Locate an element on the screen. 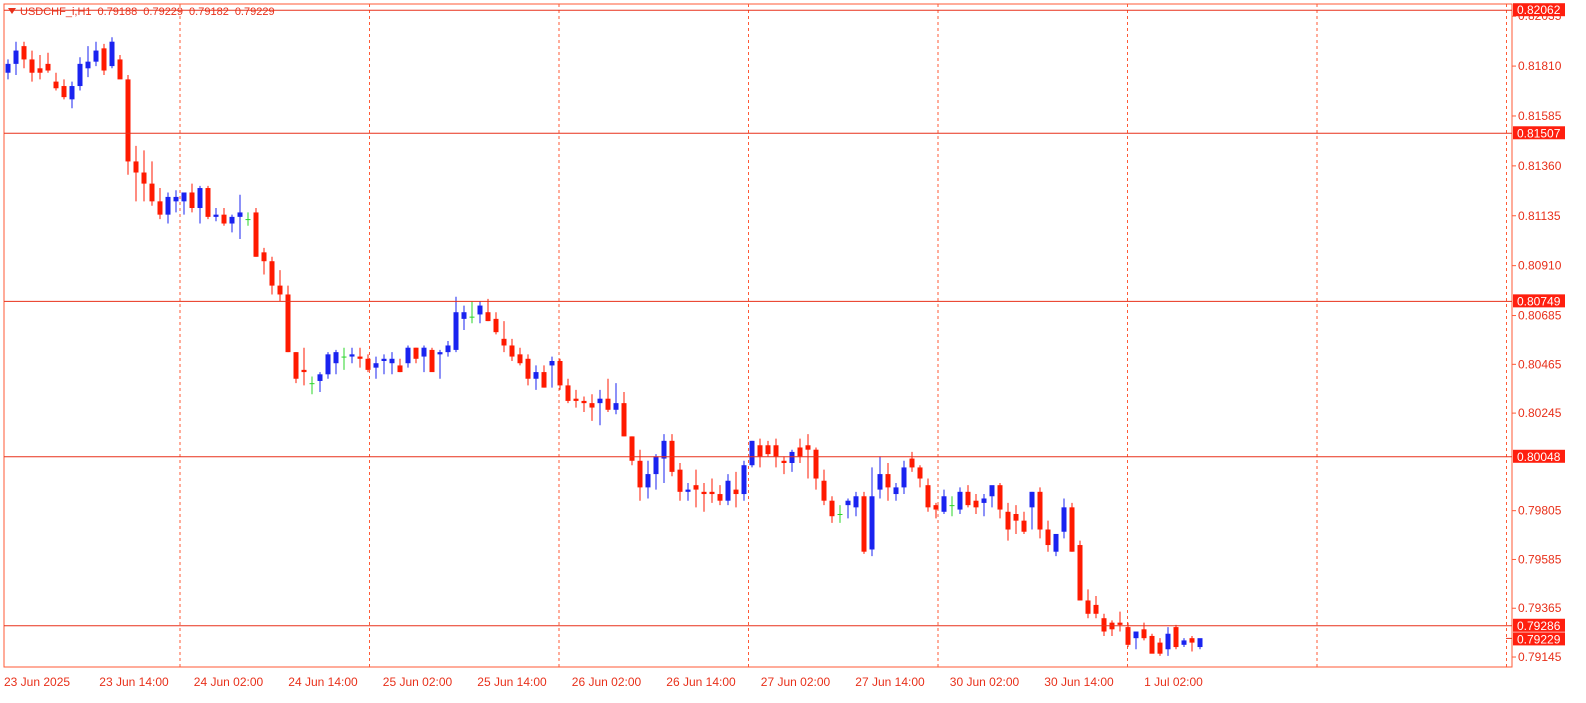 This screenshot has width=1586, height=703. x-tick-label: 26 Jun 02:00 is located at coordinates (607, 682).